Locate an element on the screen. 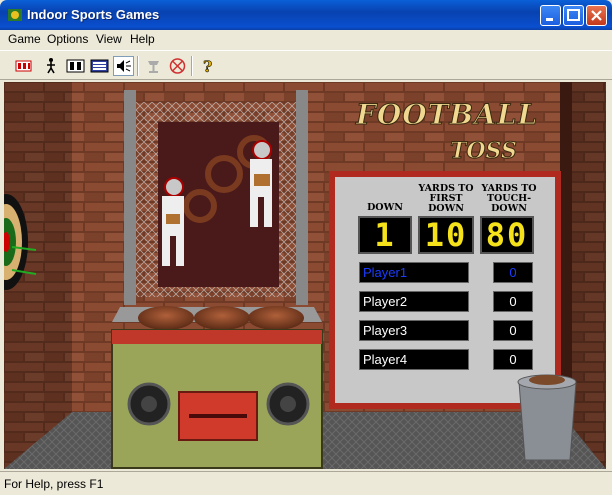 This screenshot has width=612, height=495. trophy-icon is located at coordinates (153, 67).